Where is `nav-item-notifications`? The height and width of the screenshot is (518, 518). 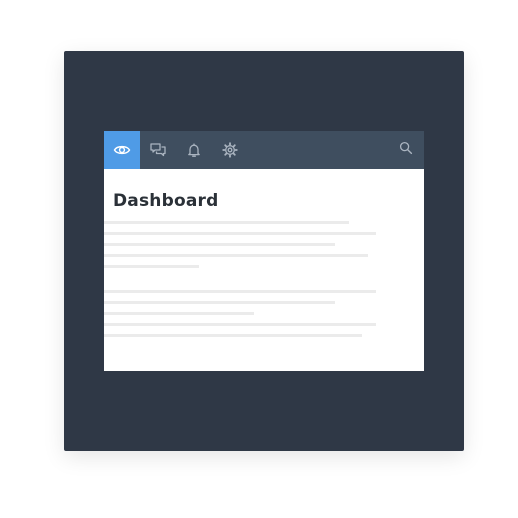 nav-item-notifications is located at coordinates (194, 150).